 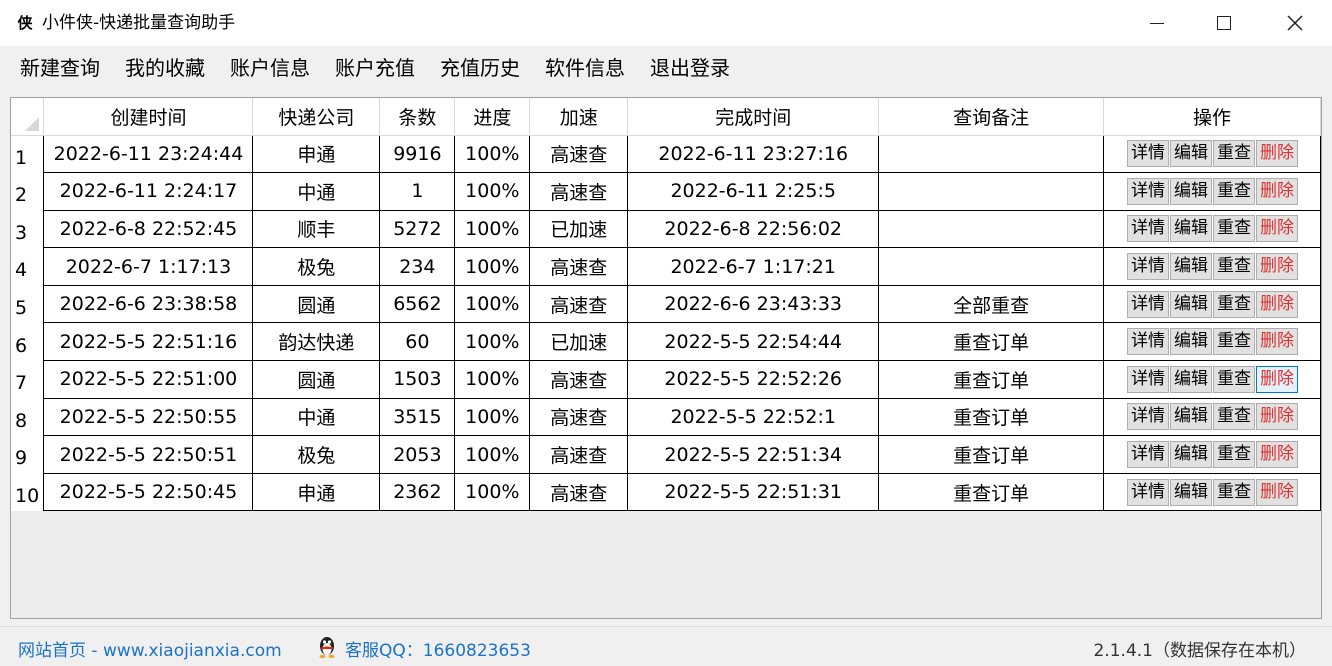 What do you see at coordinates (28, 117) in the screenshot?
I see `select-all-corner` at bounding box center [28, 117].